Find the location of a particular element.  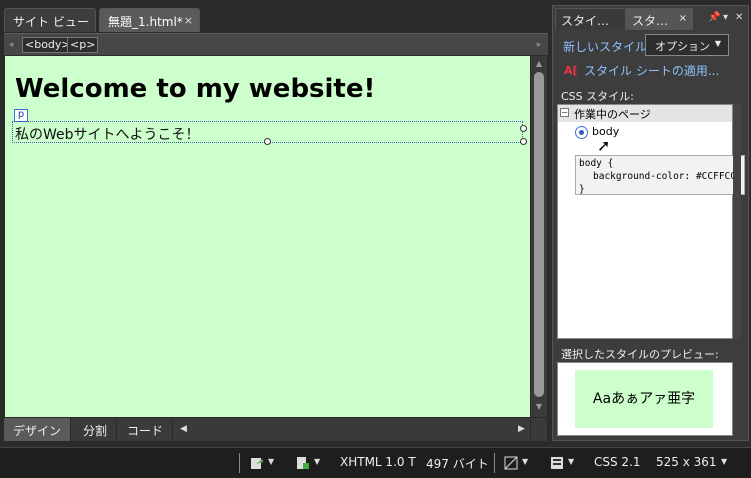

resize-handle-bottom is located at coordinates (267, 141).